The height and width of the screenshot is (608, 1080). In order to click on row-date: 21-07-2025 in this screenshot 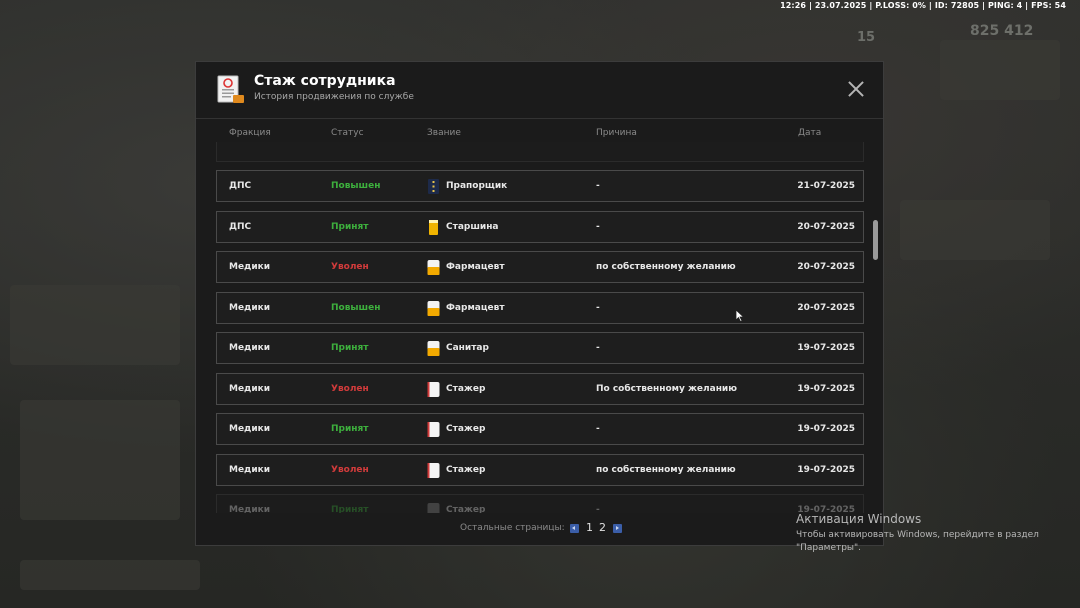, I will do `click(826, 186)`.